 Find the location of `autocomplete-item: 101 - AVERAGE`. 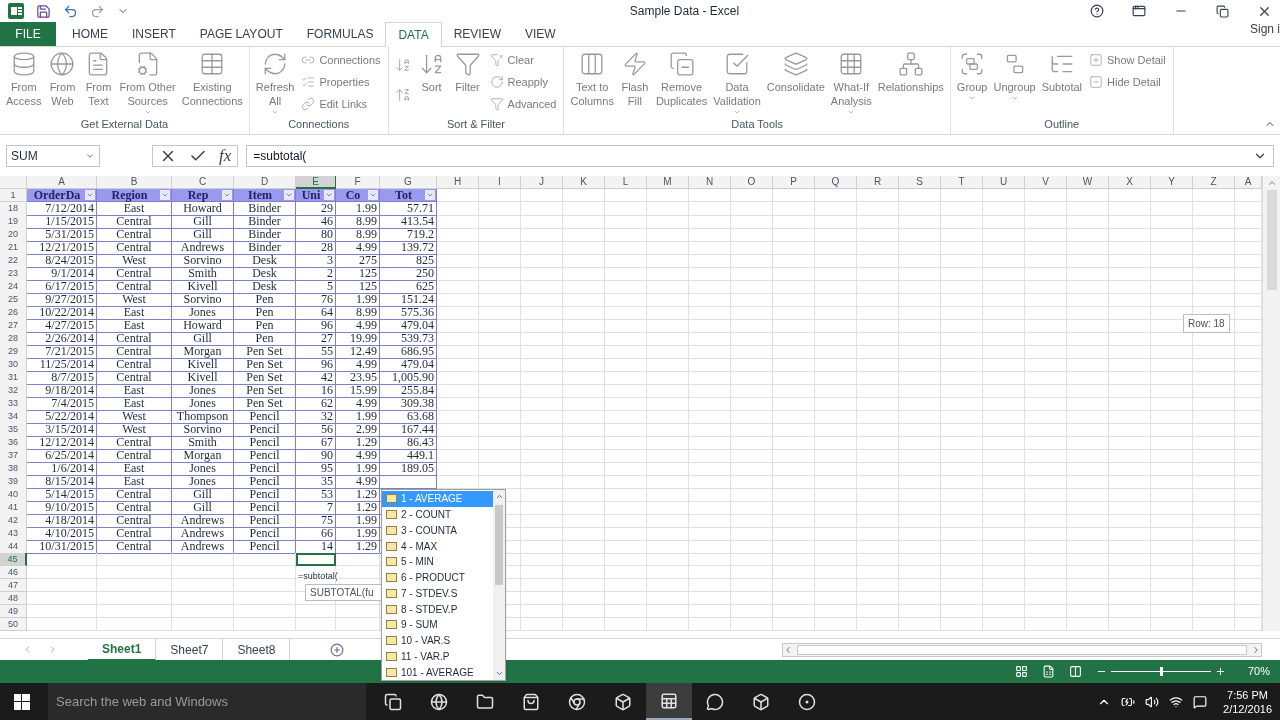

autocomplete-item: 101 - AVERAGE is located at coordinates (437, 672).